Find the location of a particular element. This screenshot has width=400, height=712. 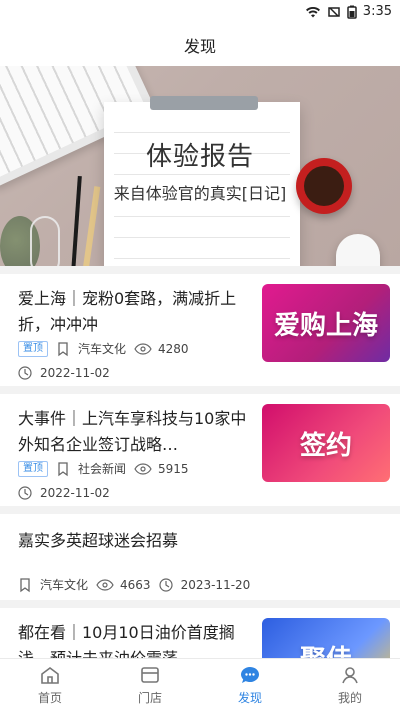

status-time: 3:35 is located at coordinates (377, 11).